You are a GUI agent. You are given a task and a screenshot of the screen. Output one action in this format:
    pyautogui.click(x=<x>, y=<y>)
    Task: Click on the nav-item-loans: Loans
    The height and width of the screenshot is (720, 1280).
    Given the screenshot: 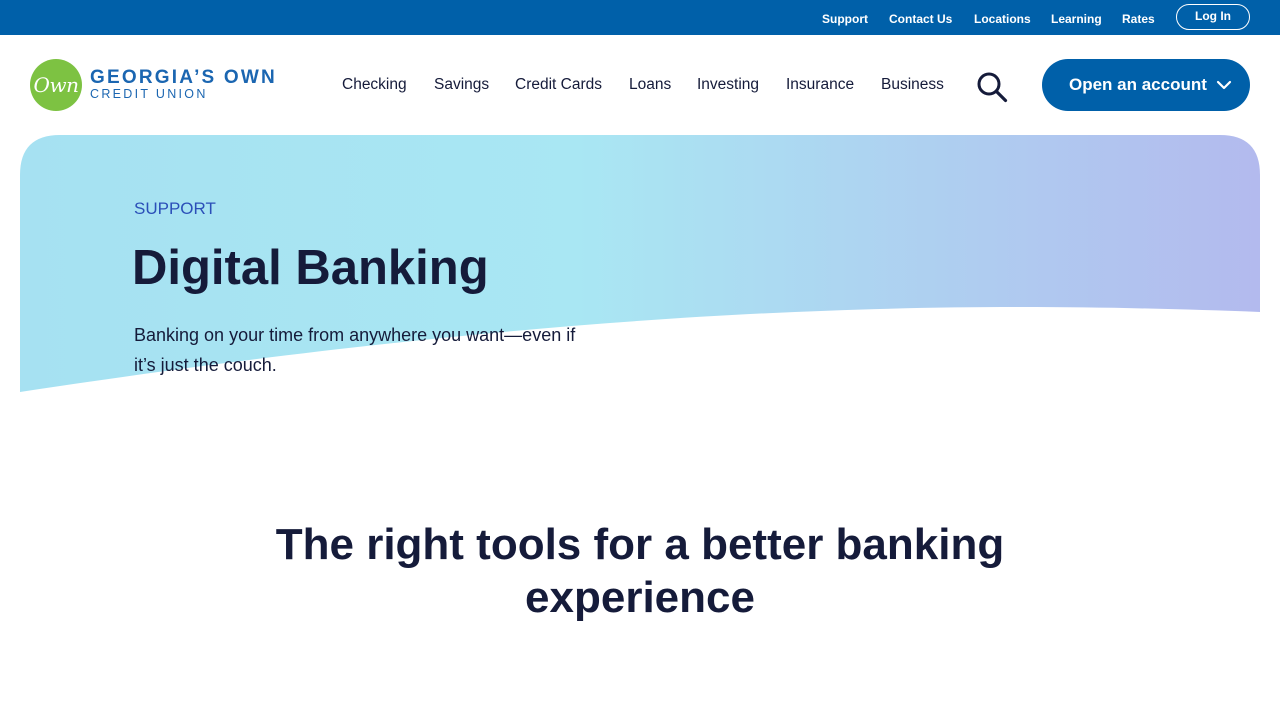 What is the action you would take?
    pyautogui.click(x=650, y=85)
    